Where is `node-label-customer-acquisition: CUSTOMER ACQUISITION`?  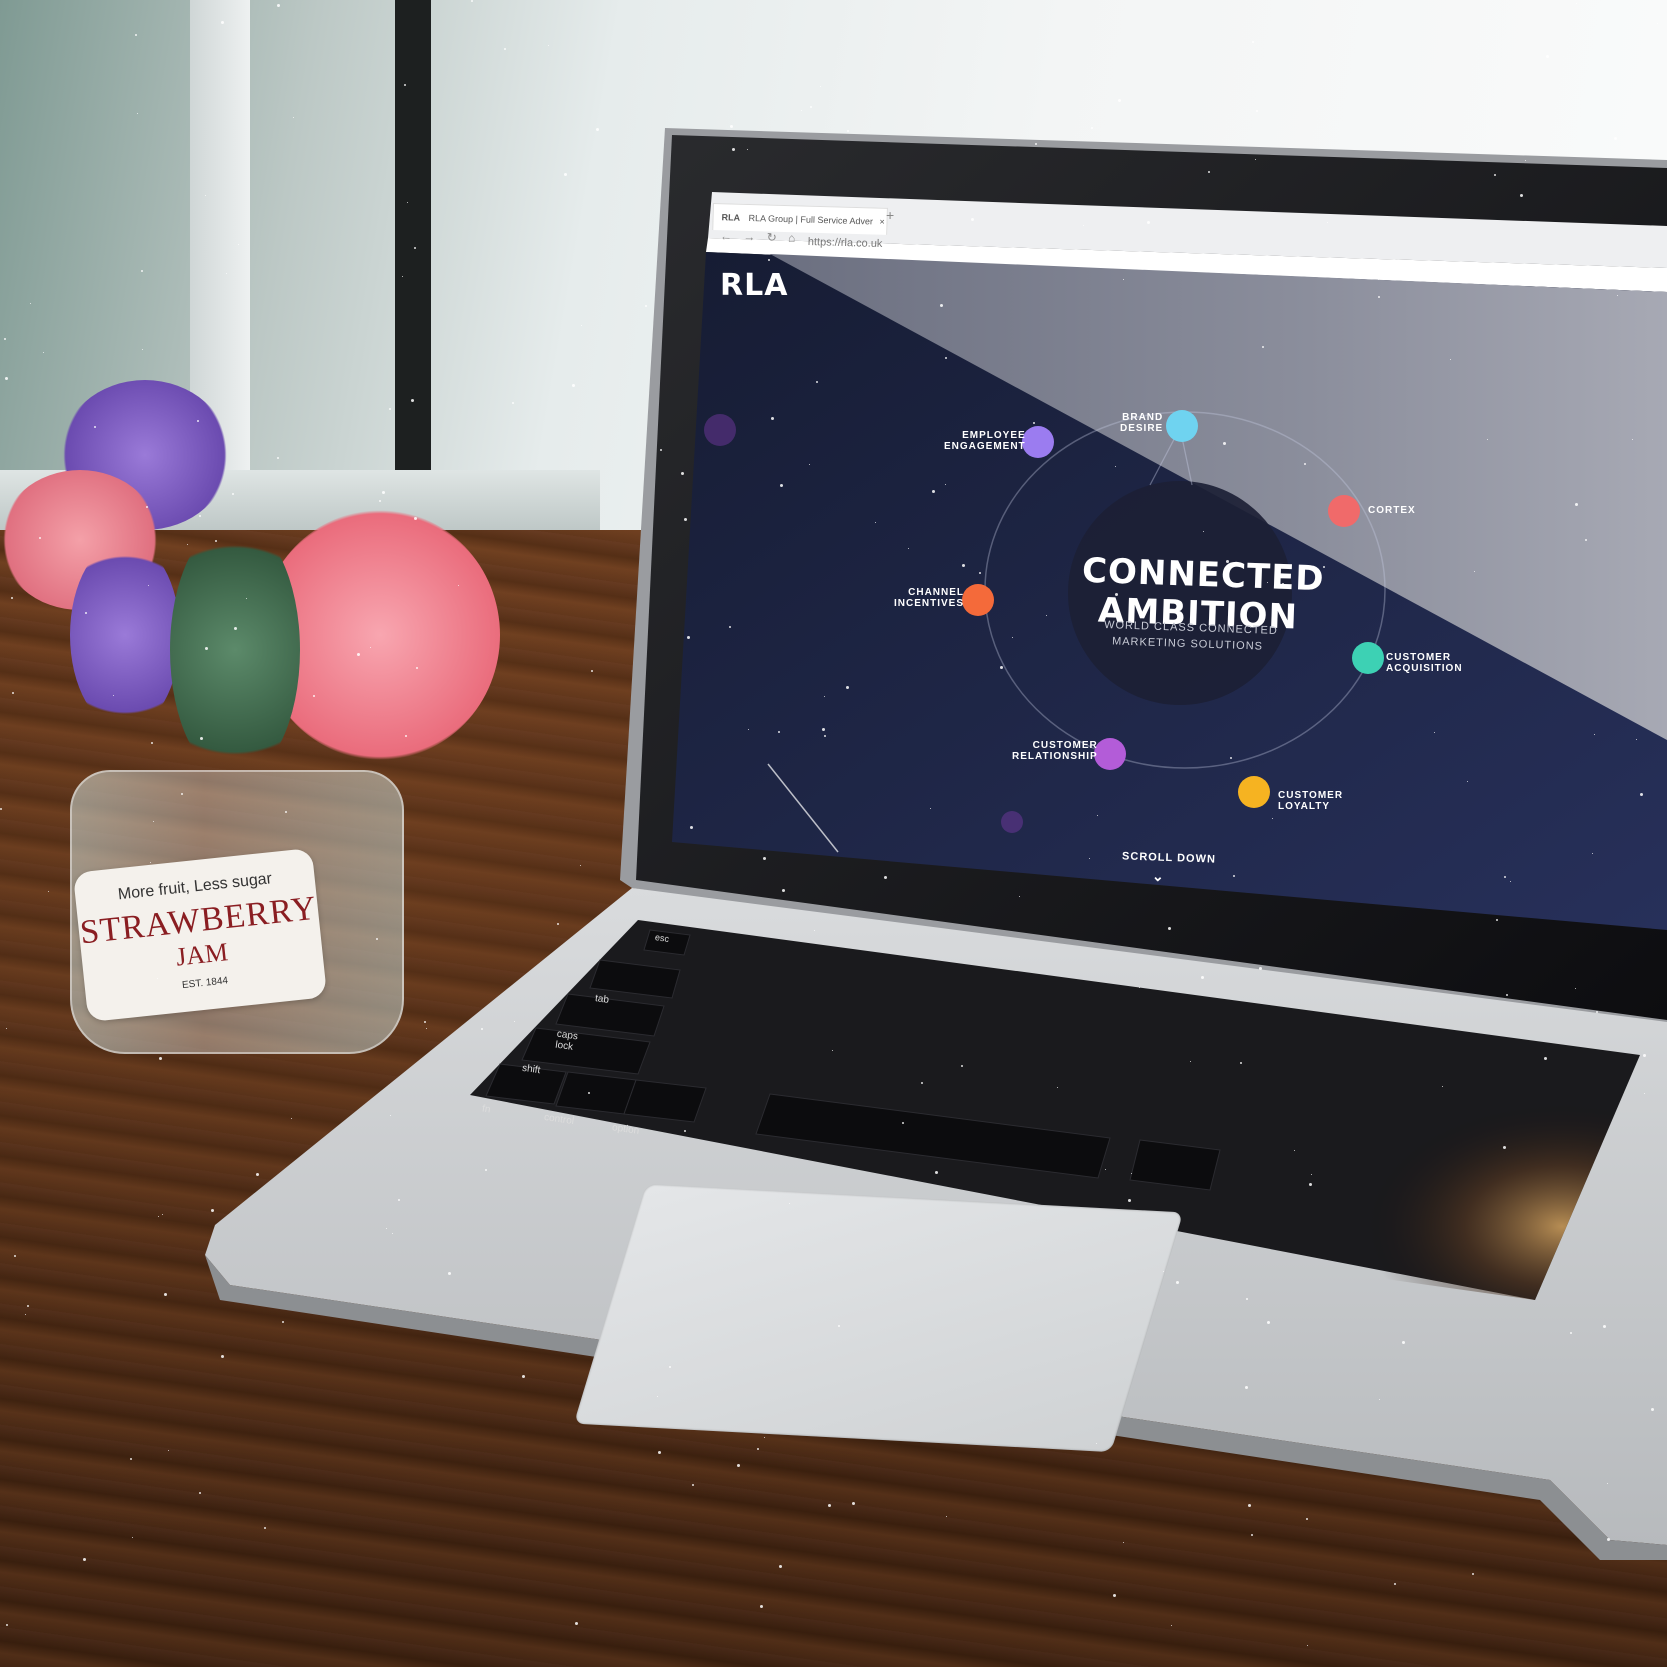 node-label-customer-acquisition: CUSTOMER ACQUISITION is located at coordinates (1424, 663).